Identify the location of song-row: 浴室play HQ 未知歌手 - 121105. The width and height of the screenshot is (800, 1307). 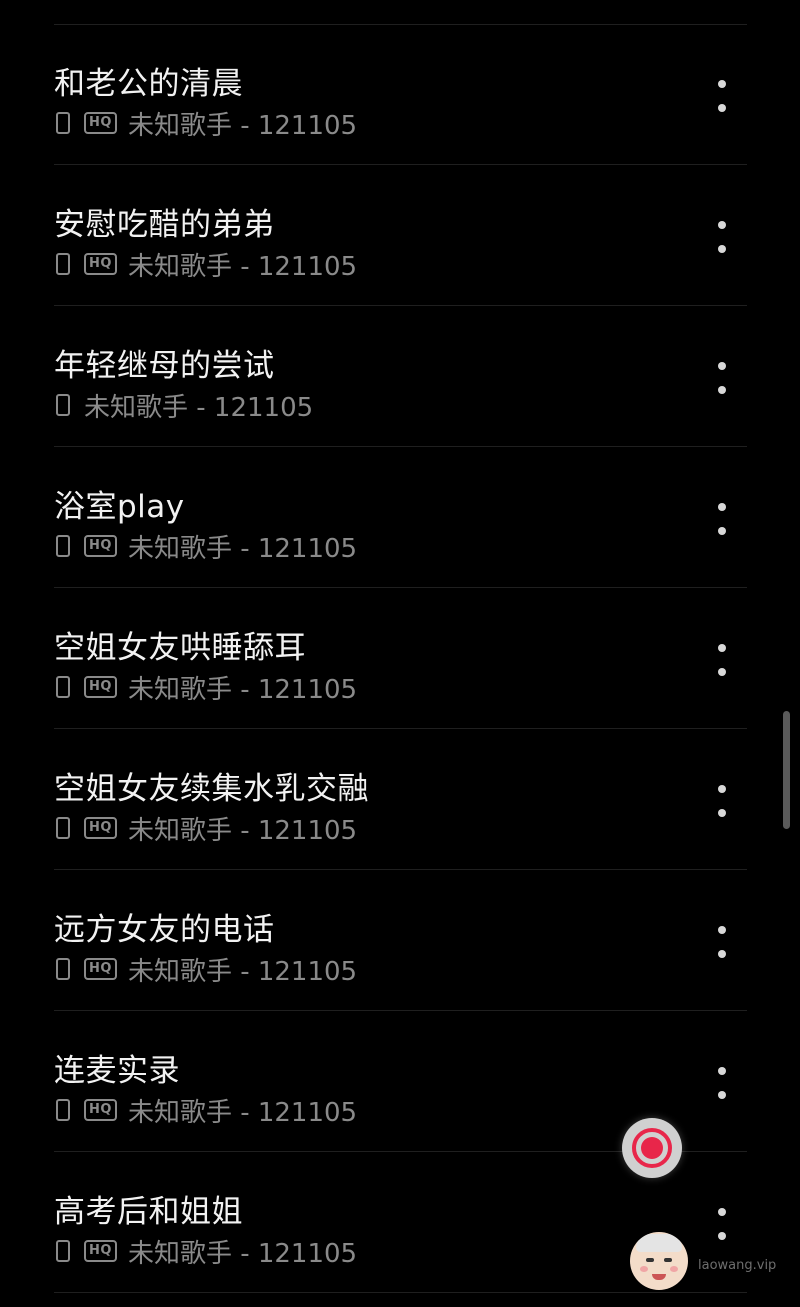
(400, 517).